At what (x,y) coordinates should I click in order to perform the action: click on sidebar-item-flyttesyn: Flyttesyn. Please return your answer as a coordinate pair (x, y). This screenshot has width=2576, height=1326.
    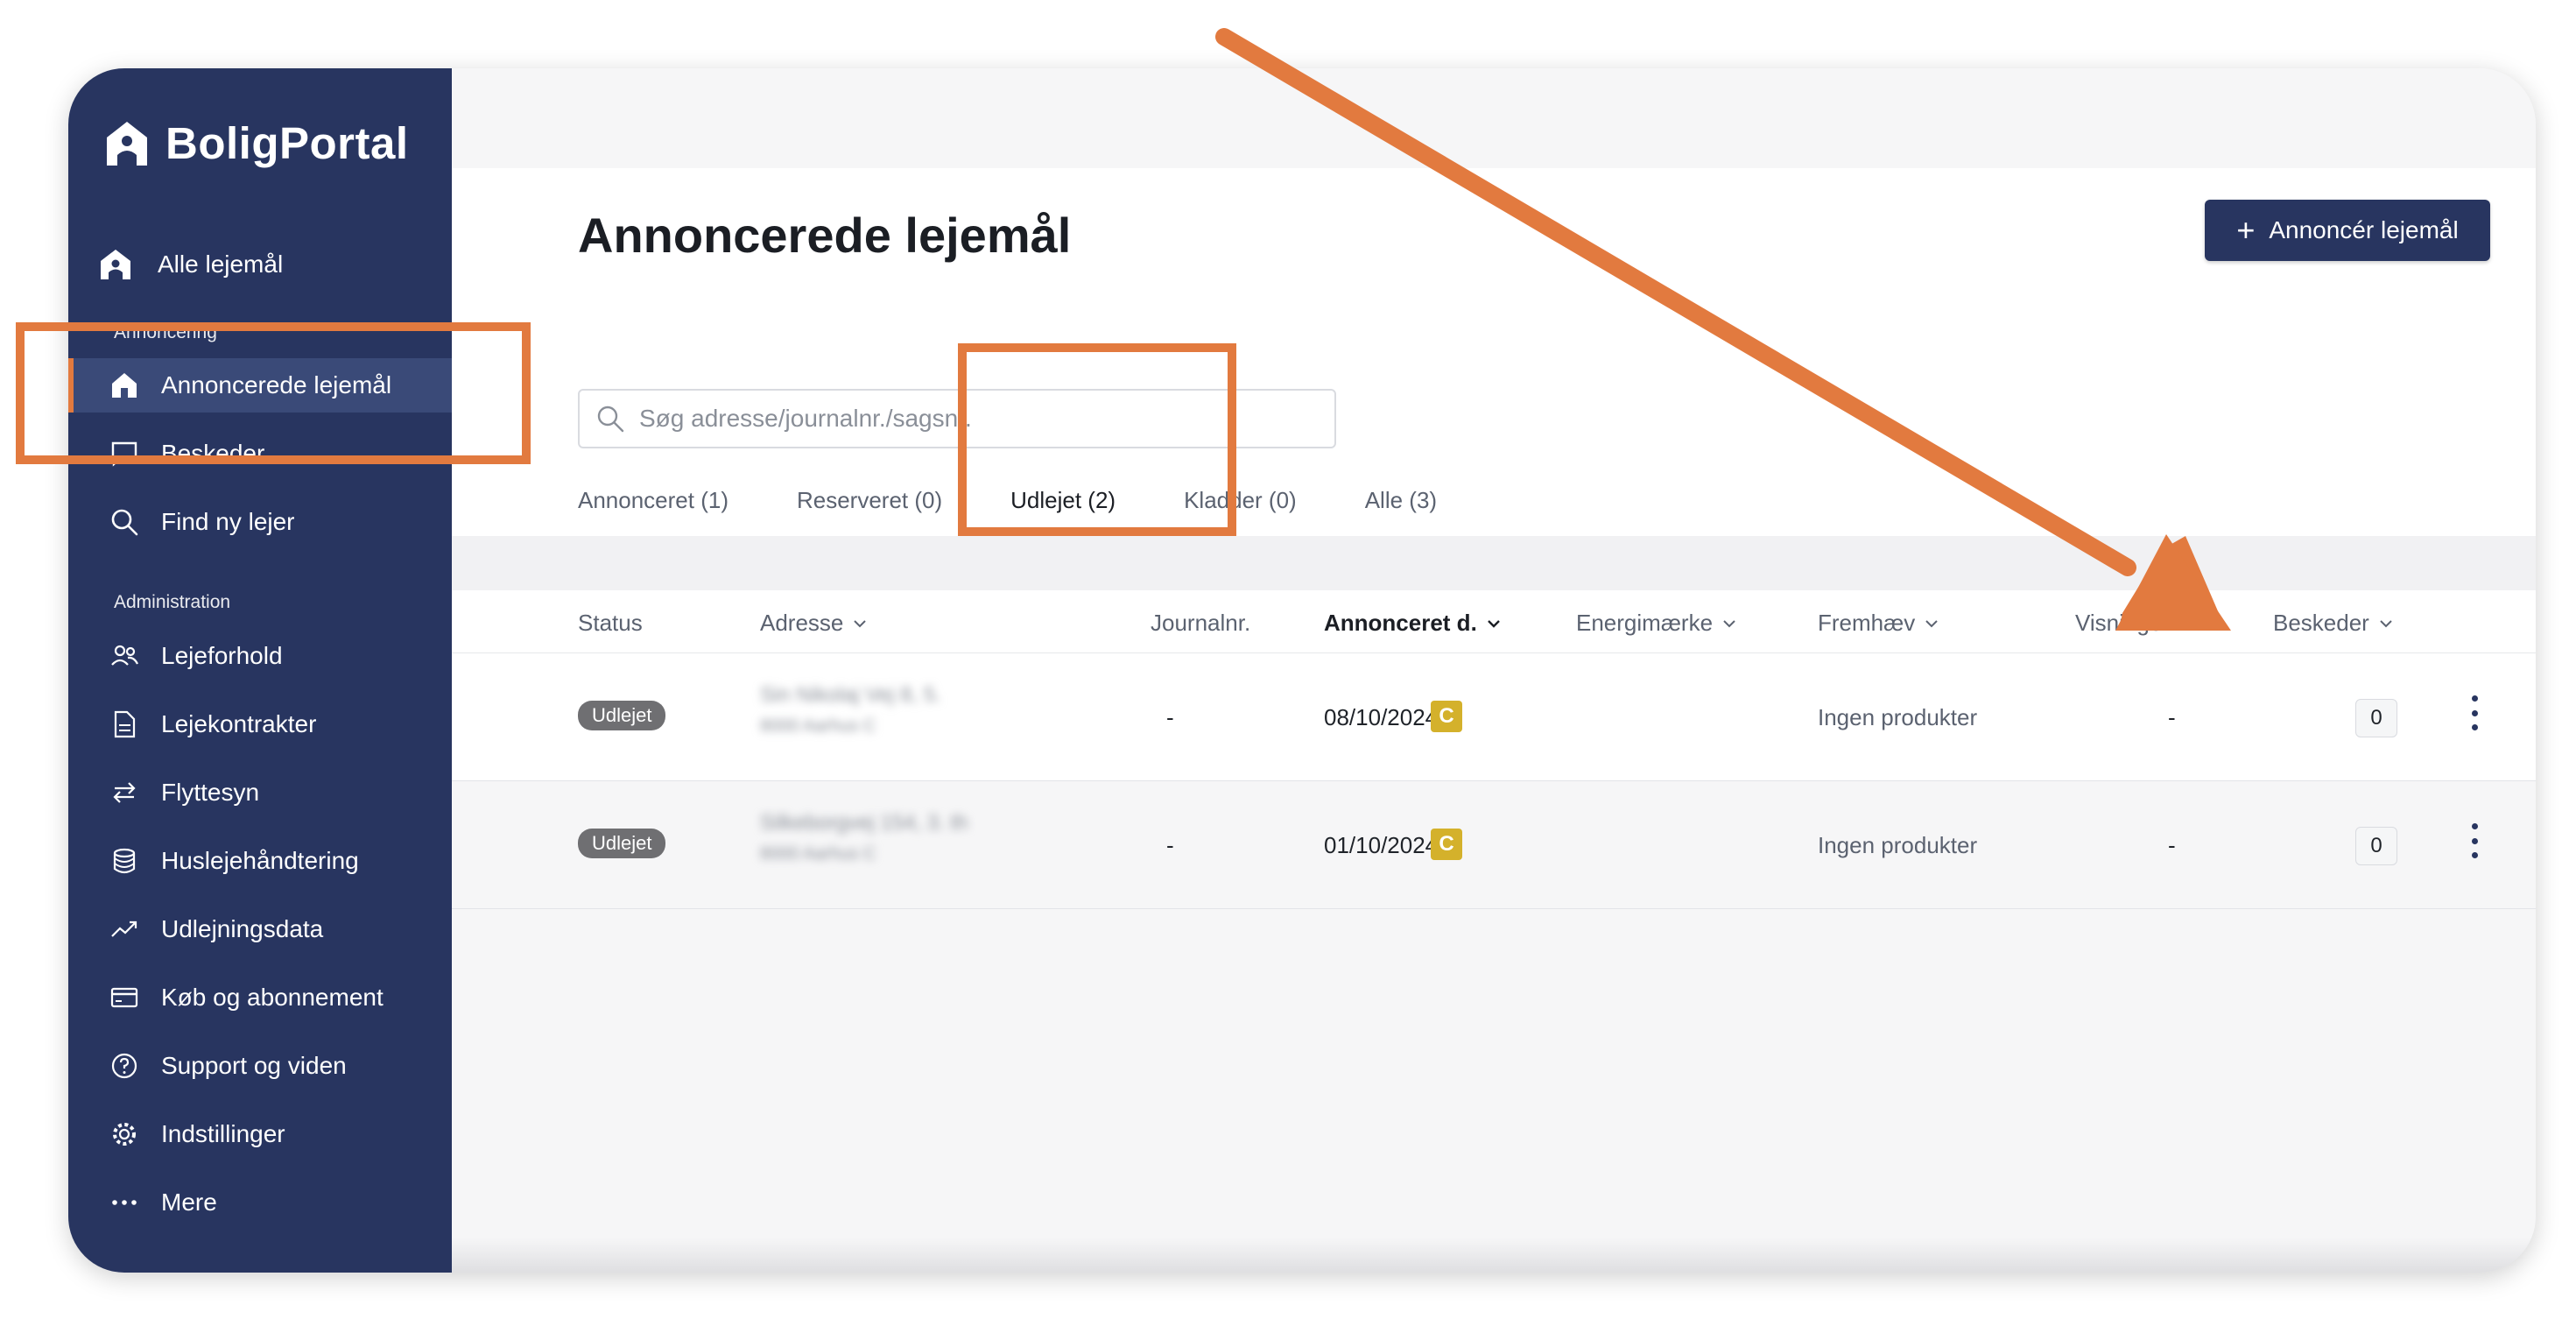
    Looking at the image, I should click on (260, 792).